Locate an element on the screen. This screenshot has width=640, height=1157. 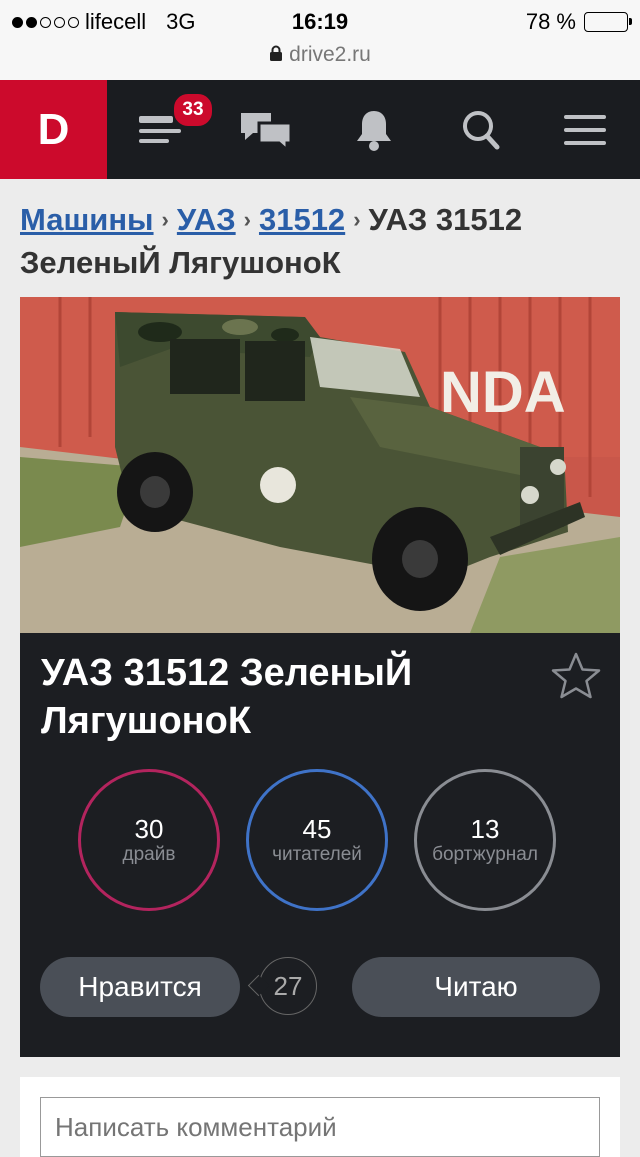
stat-drive: 30 драйв is located at coordinates (149, 840).